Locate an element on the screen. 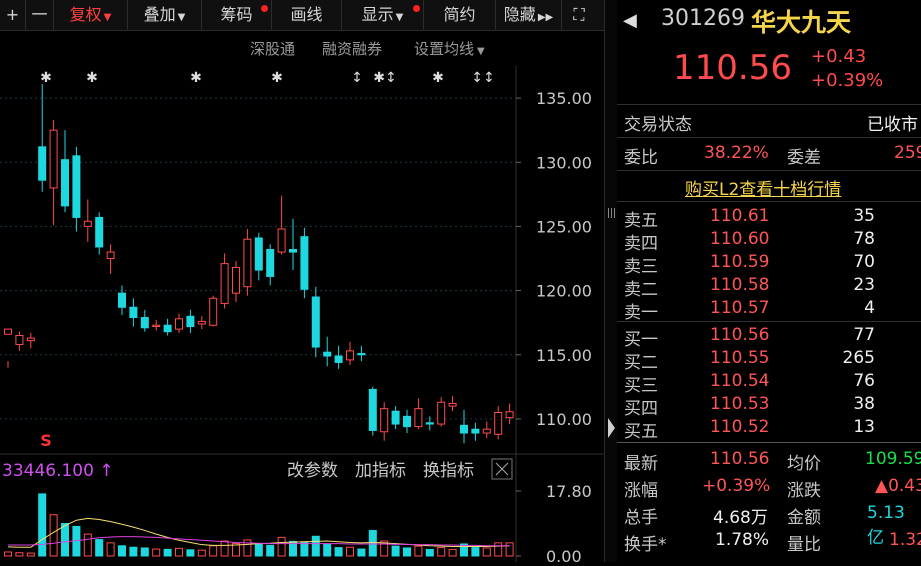 The height and width of the screenshot is (566, 921). l2-upgrade-link: 购买L2查看十档行情 is located at coordinates (763, 187).